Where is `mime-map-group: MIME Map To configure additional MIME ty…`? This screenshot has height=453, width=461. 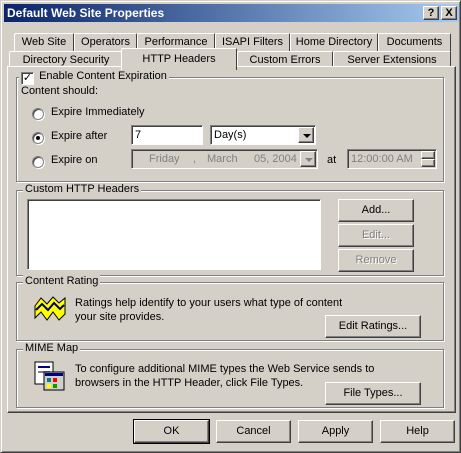 mime-map-group: MIME Map To configure additional MIME ty… is located at coordinates (230, 375).